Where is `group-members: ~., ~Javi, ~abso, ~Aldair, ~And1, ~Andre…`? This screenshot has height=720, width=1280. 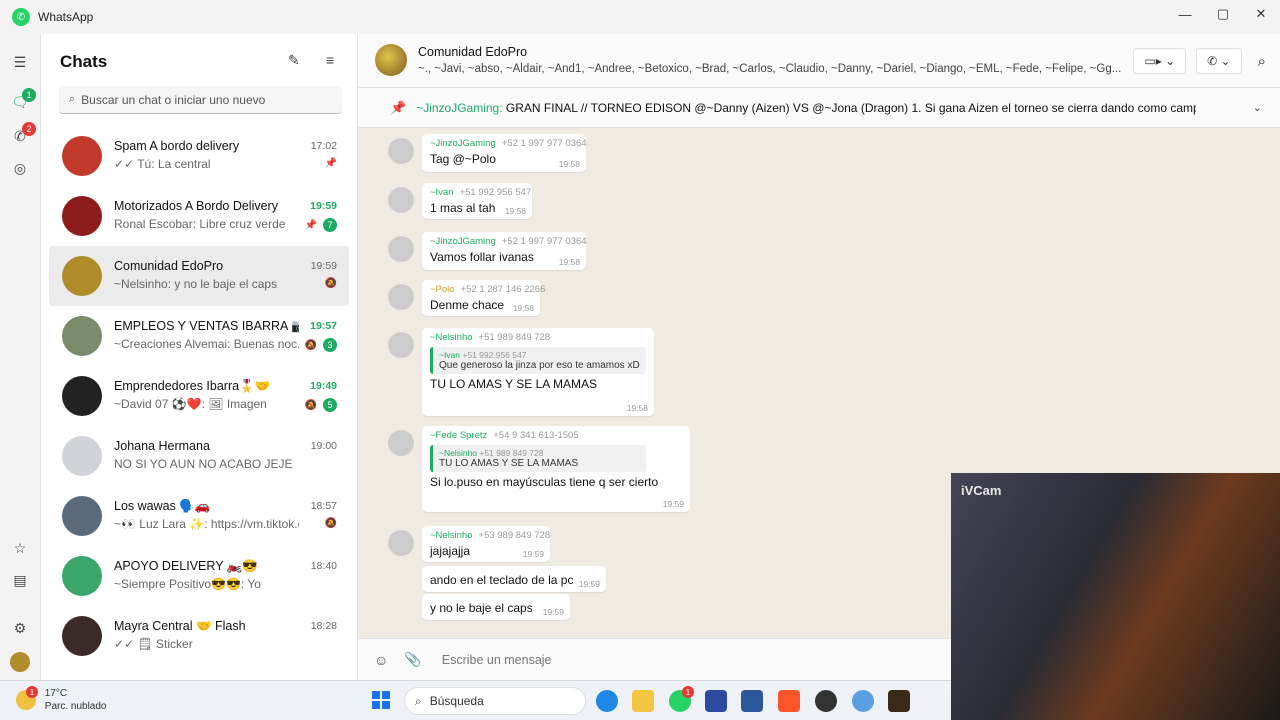 group-members: ~., ~Javi, ~abso, ~Aldair, ~And1, ~Andre… is located at coordinates (770, 69).